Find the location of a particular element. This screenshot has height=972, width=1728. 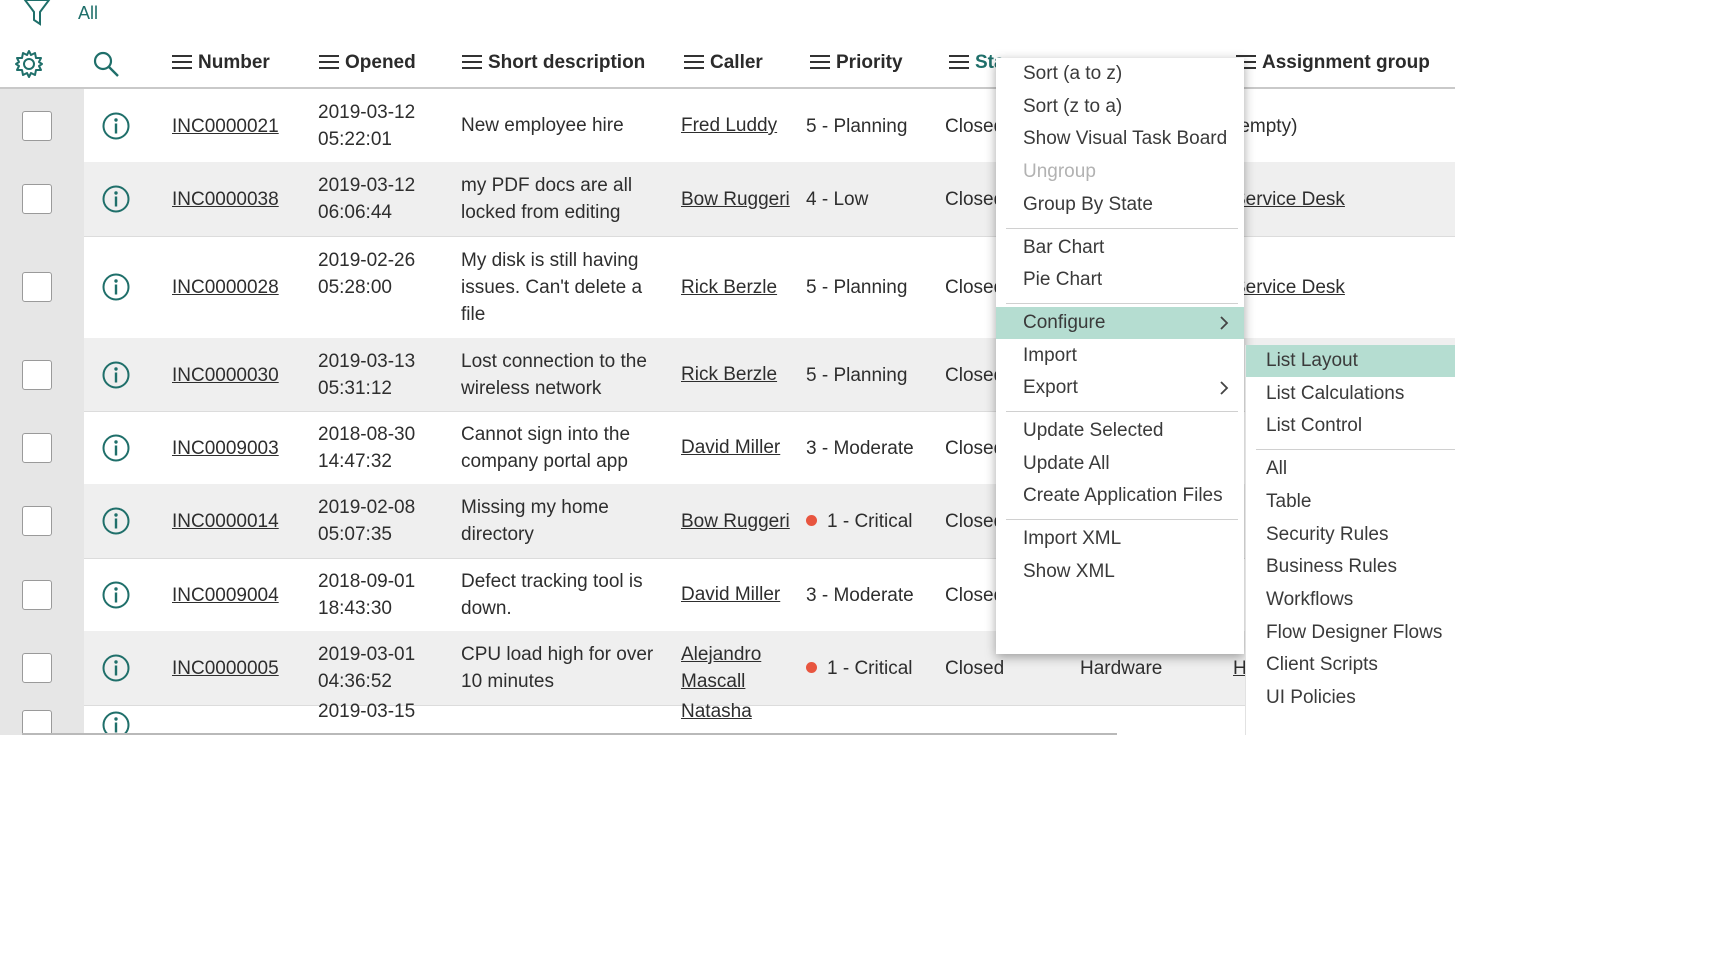

cell-number: INC0000005 is located at coordinates (225, 668).